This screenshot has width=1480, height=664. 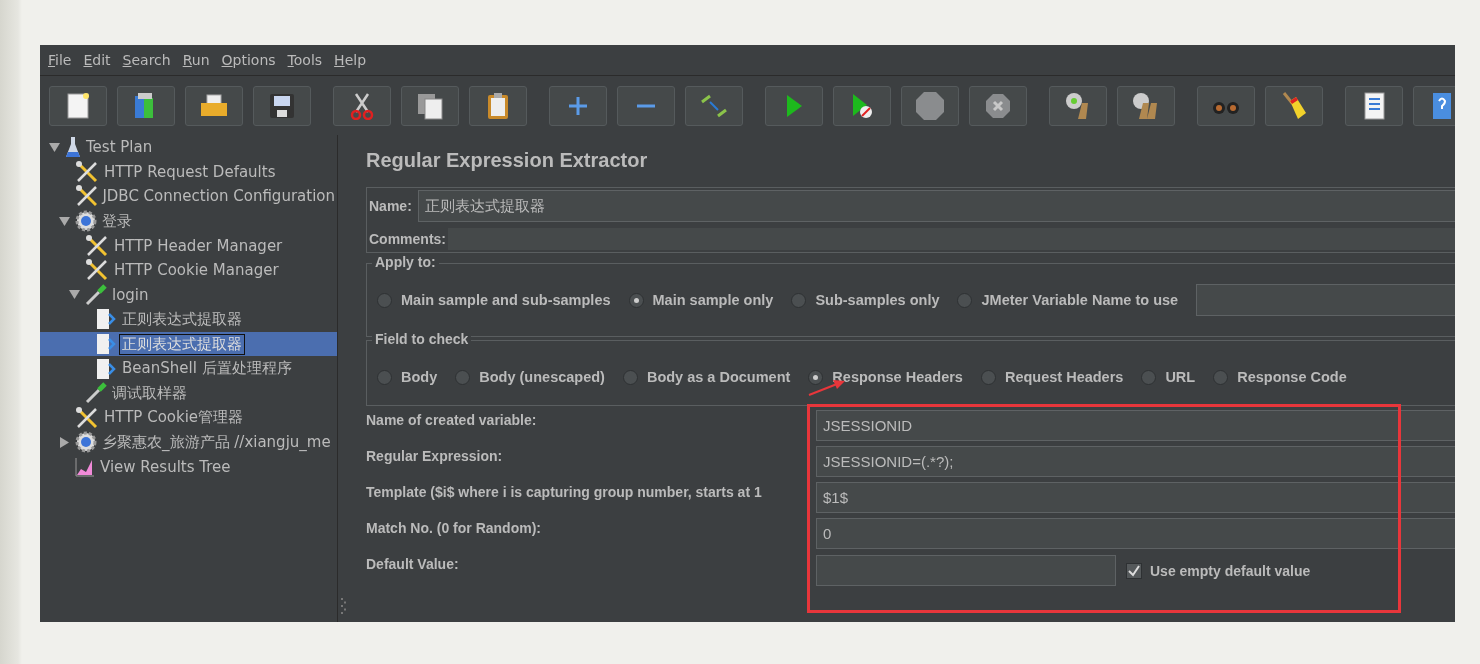 I want to click on tree-item: login, so click(x=130, y=294).